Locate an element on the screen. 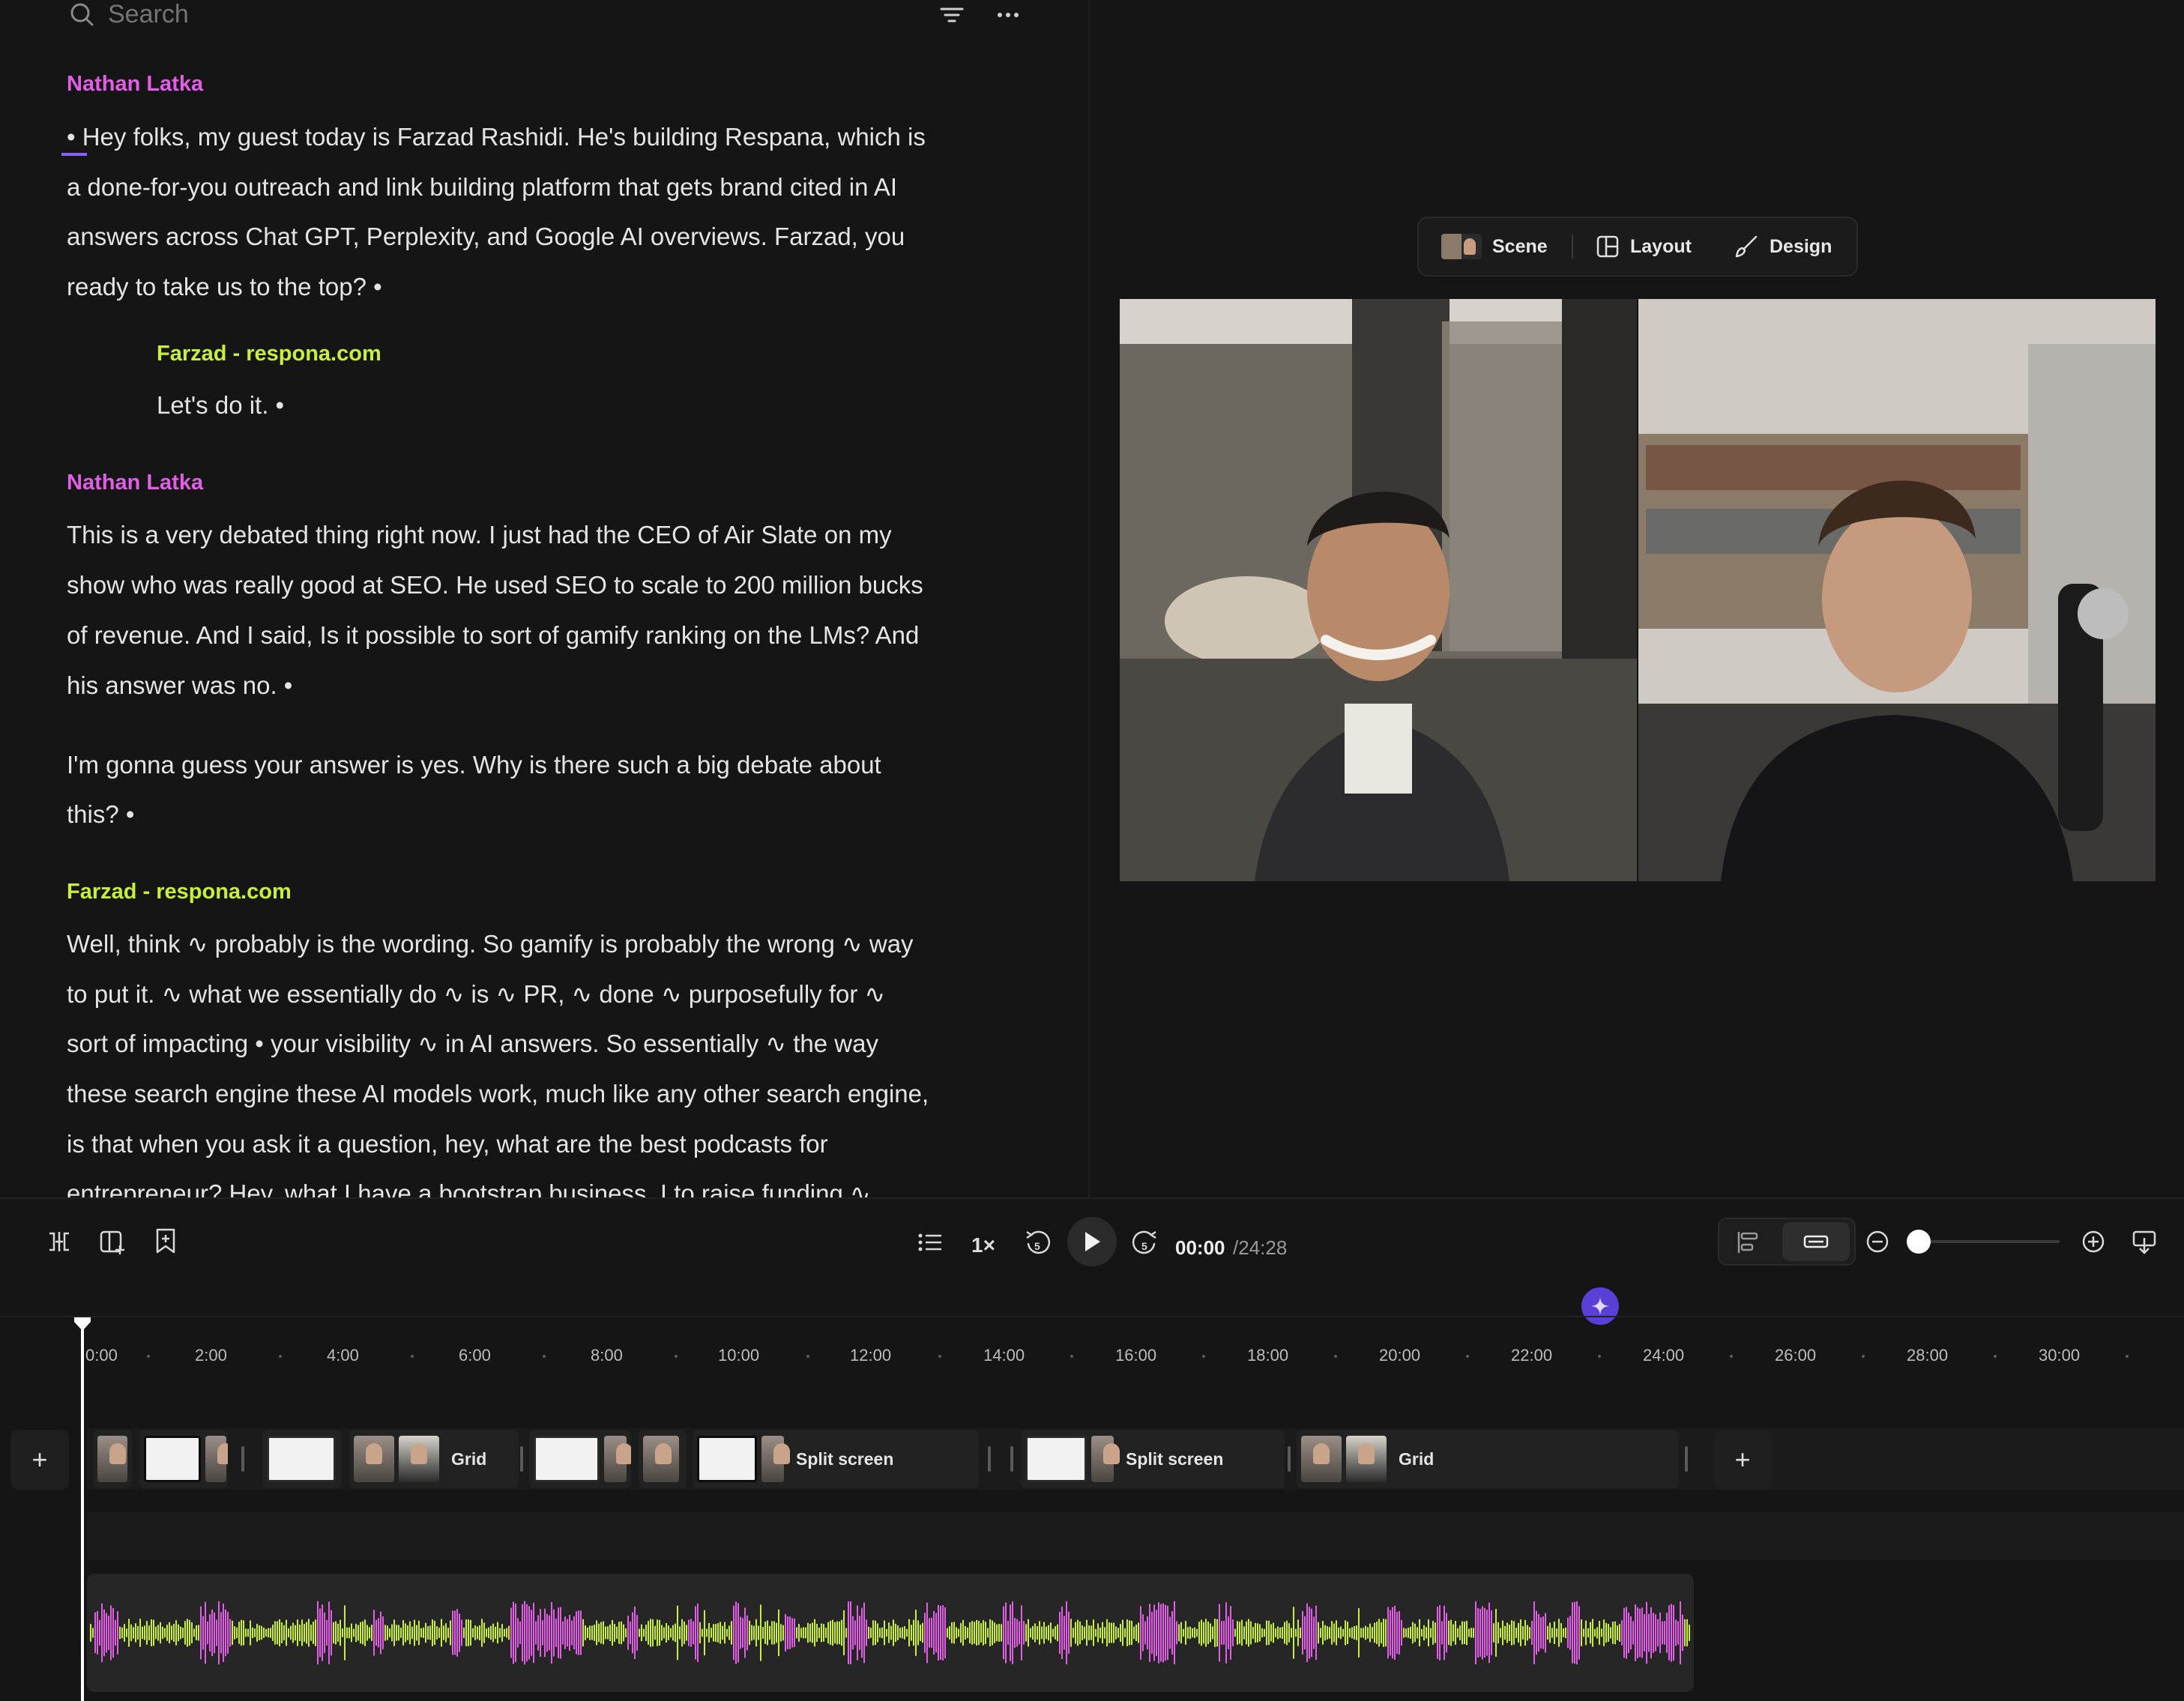  layout-button: Layout is located at coordinates (1644, 247).